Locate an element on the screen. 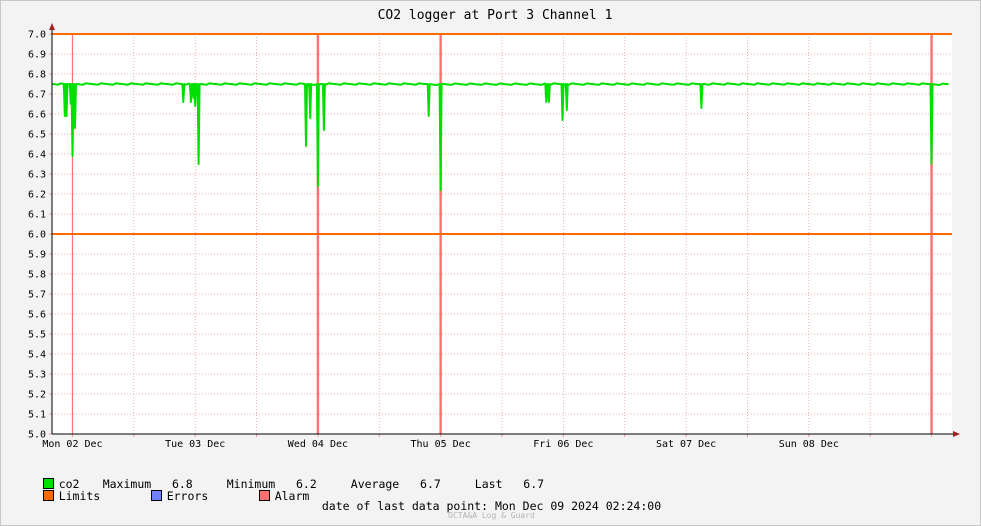 The height and width of the screenshot is (526, 981). stat-last-value: 6.7 is located at coordinates (534, 484).